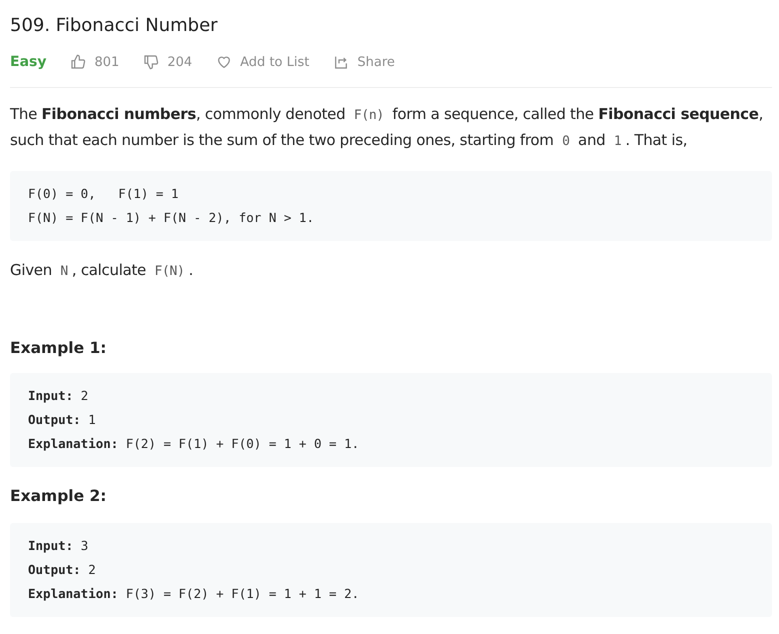  Describe the element at coordinates (59, 496) in the screenshot. I see `example-heading: Example 2:` at that location.